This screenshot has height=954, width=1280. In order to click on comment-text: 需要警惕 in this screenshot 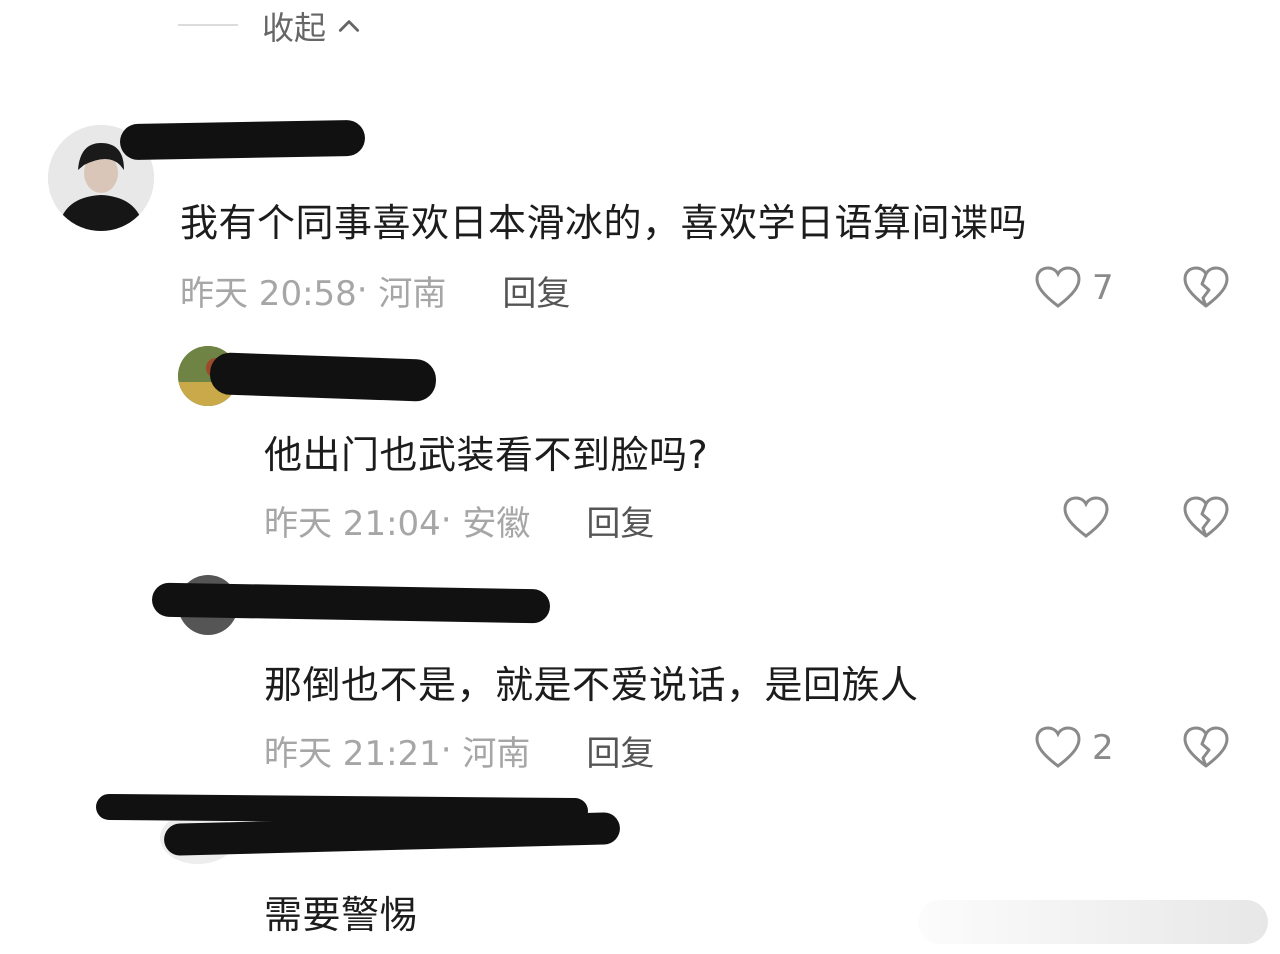, I will do `click(341, 915)`.